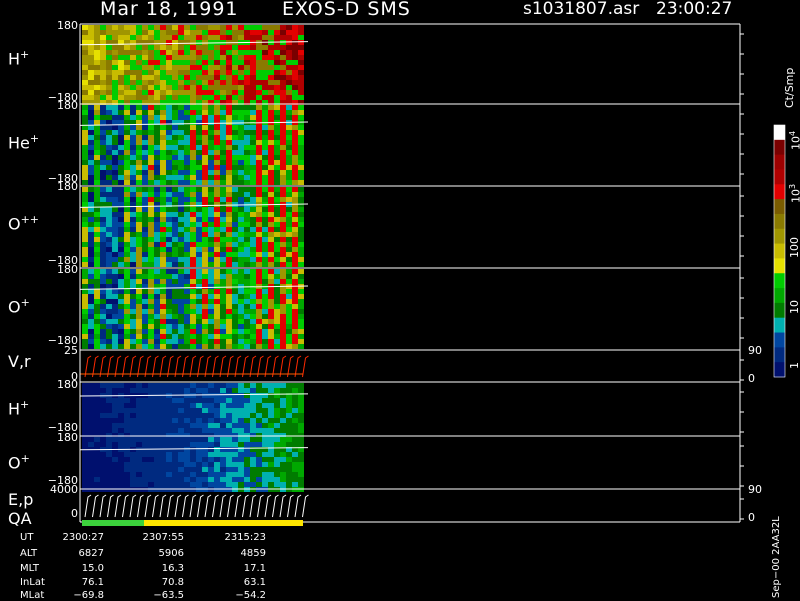 This screenshot has width=800, height=601. Describe the element at coordinates (755, 350) in the screenshot. I see `right-tick-top-vr: 90` at that location.